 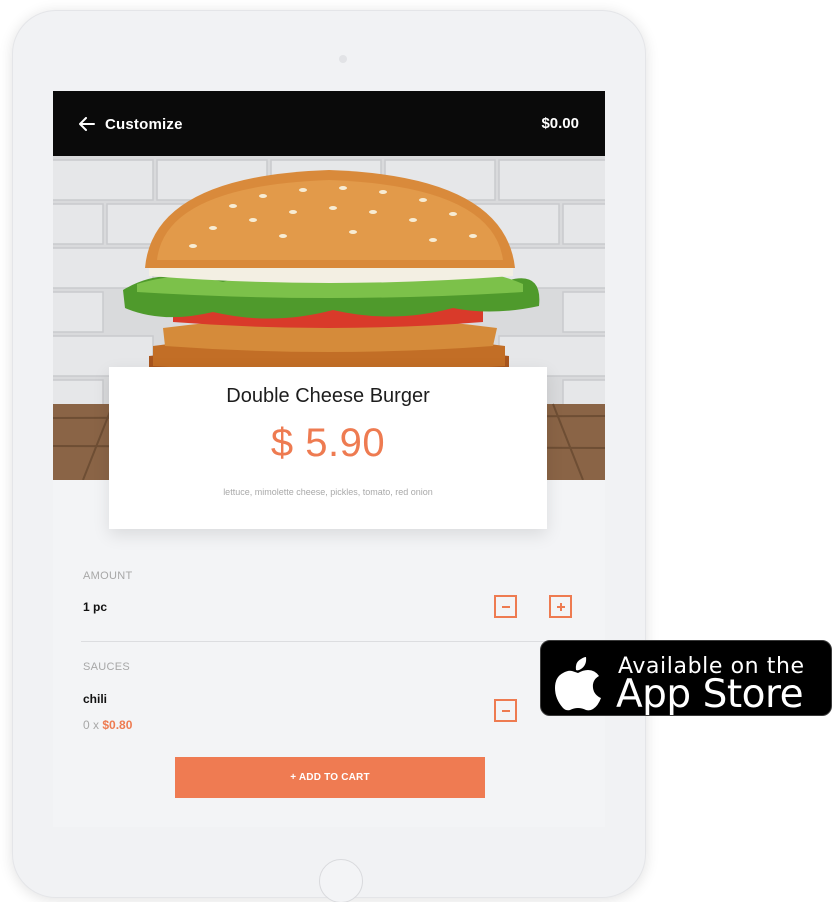 I want to click on amount-decrease-button, so click(x=505, y=606).